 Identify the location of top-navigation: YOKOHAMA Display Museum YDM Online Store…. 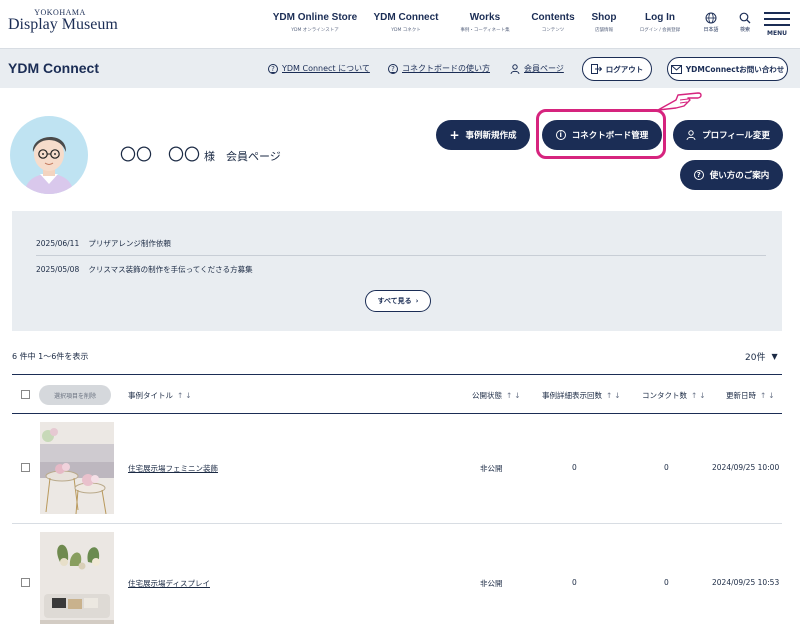
(400, 24).